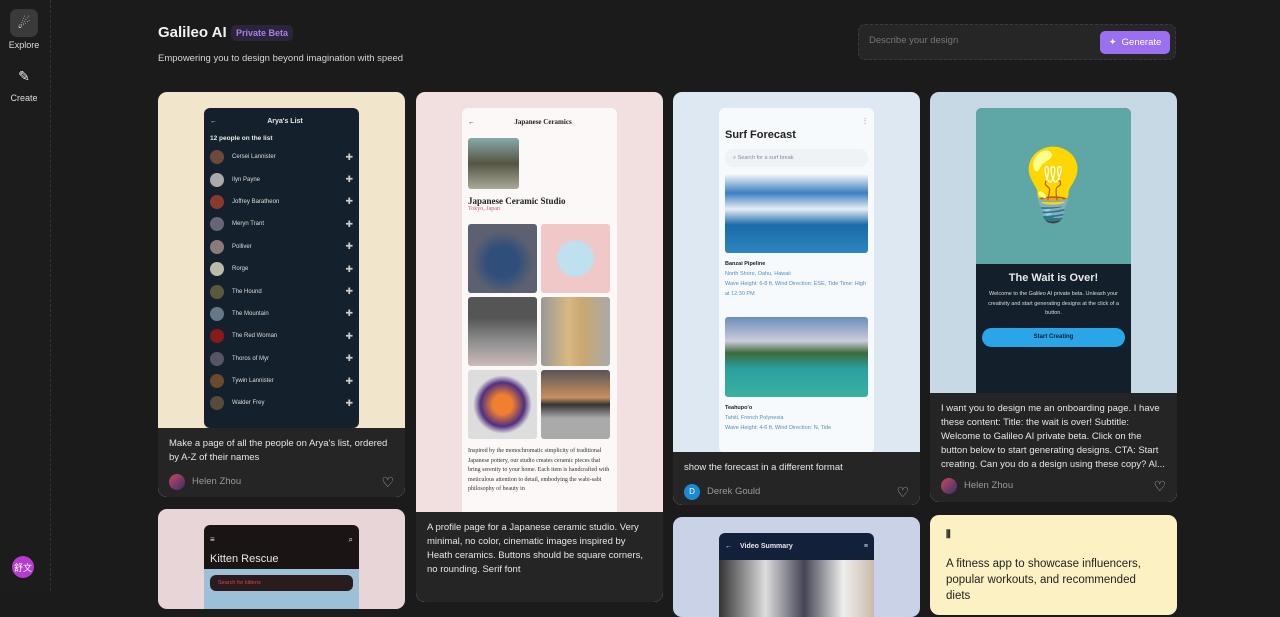 The width and height of the screenshot is (1280, 617). What do you see at coordinates (242, 246) in the screenshot?
I see `person-name: Polliver` at bounding box center [242, 246].